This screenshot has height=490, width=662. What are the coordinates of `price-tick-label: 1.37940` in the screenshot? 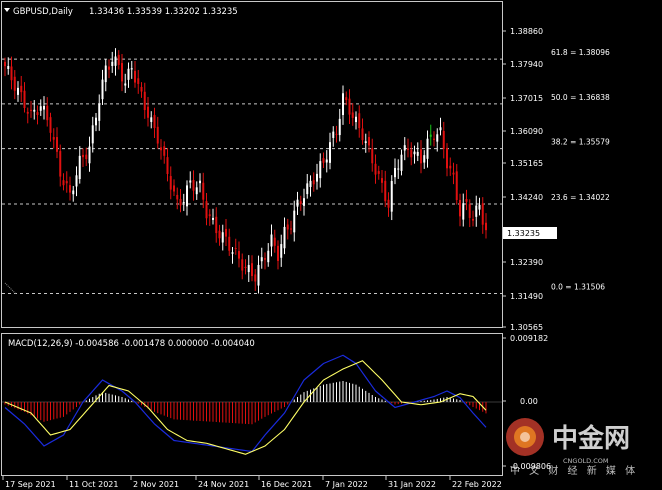 It's located at (526, 64).